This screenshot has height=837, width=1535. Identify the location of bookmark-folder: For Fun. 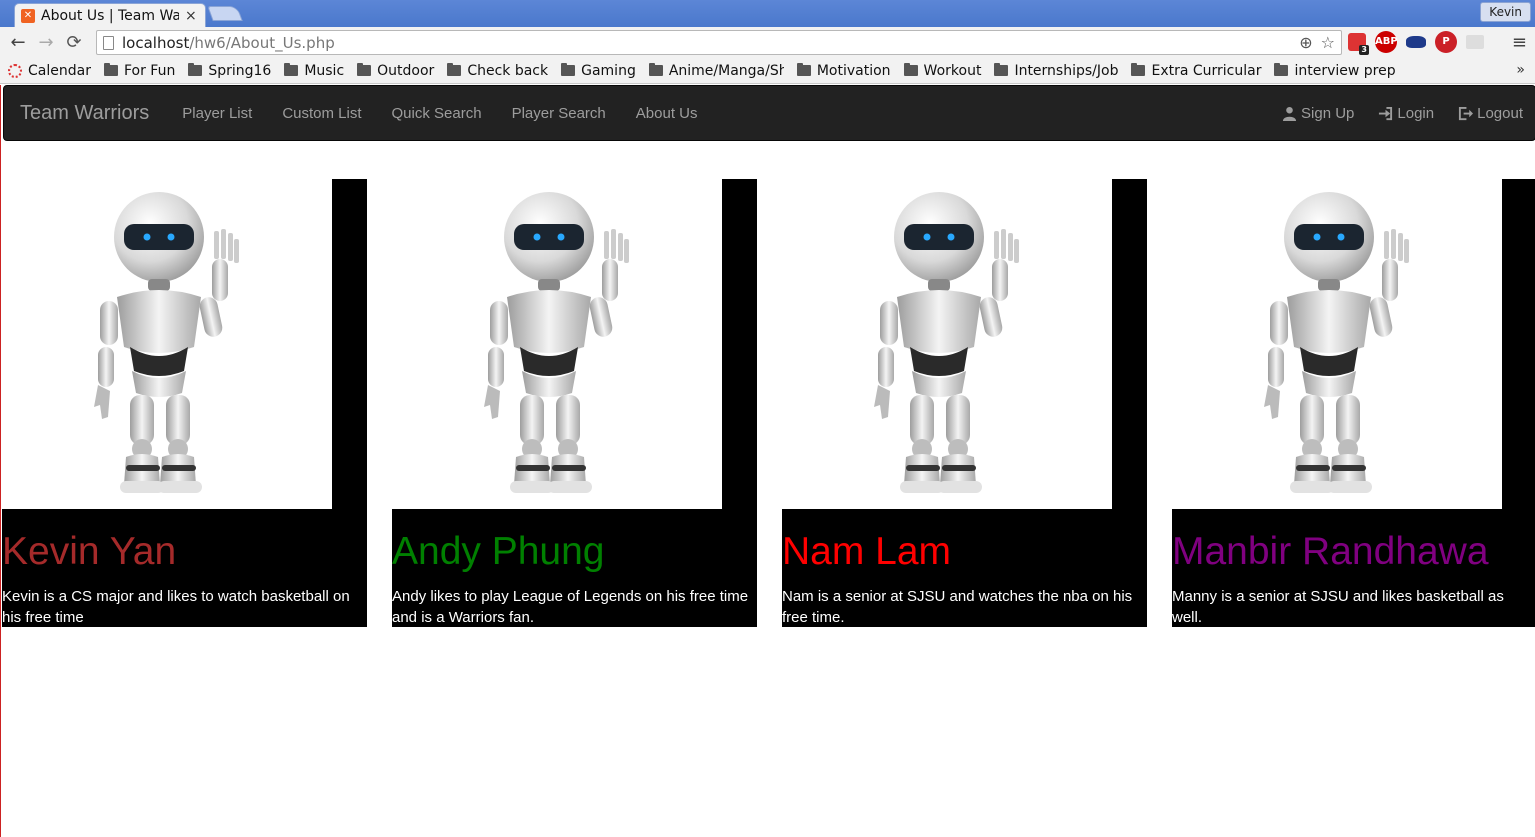
(139, 70).